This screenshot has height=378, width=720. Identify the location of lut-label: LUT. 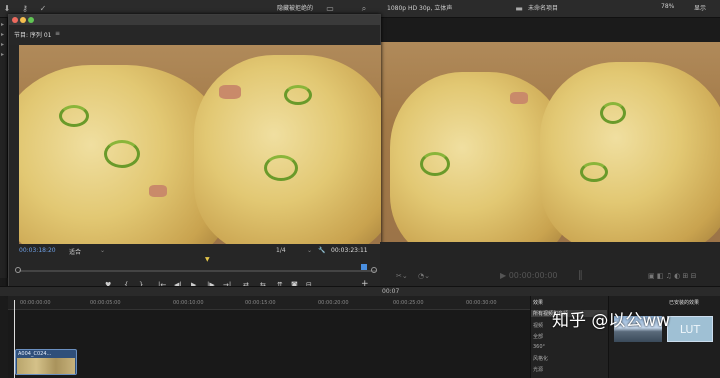
(690, 329).